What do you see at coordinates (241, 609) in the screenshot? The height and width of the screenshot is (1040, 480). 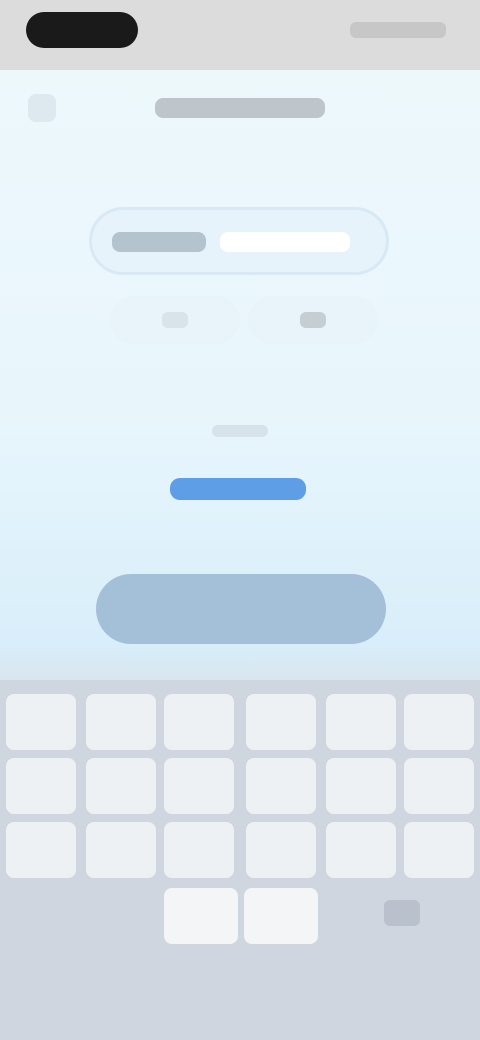 I see `primary-button` at bounding box center [241, 609].